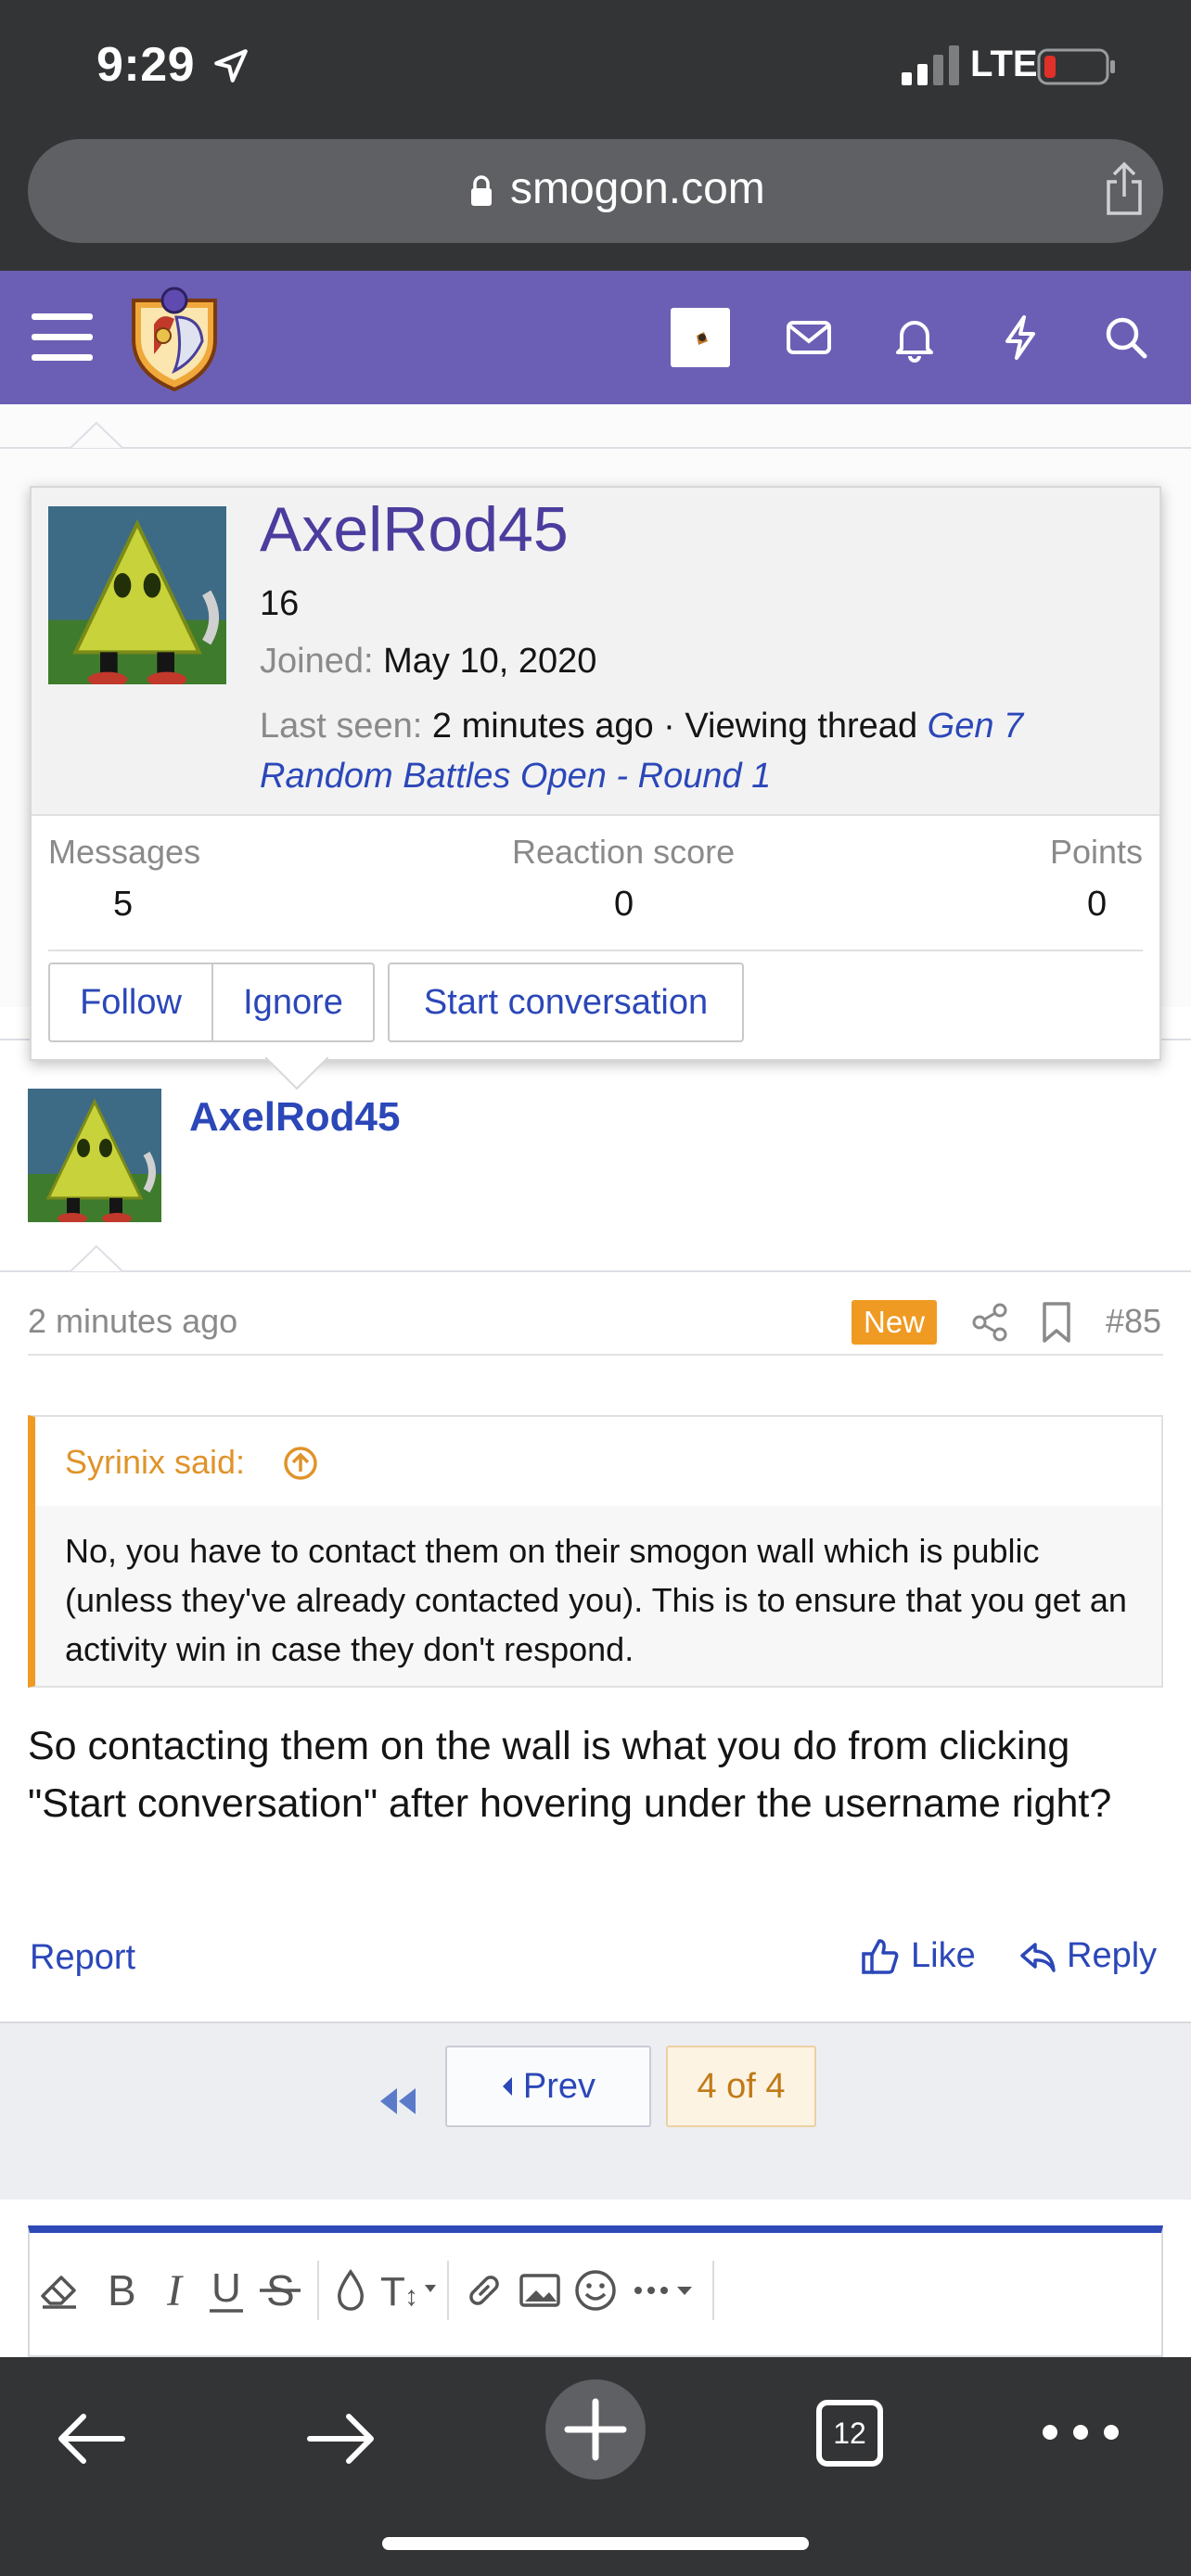  I want to click on status-bar: 9:29 LTE, so click(595, 69).